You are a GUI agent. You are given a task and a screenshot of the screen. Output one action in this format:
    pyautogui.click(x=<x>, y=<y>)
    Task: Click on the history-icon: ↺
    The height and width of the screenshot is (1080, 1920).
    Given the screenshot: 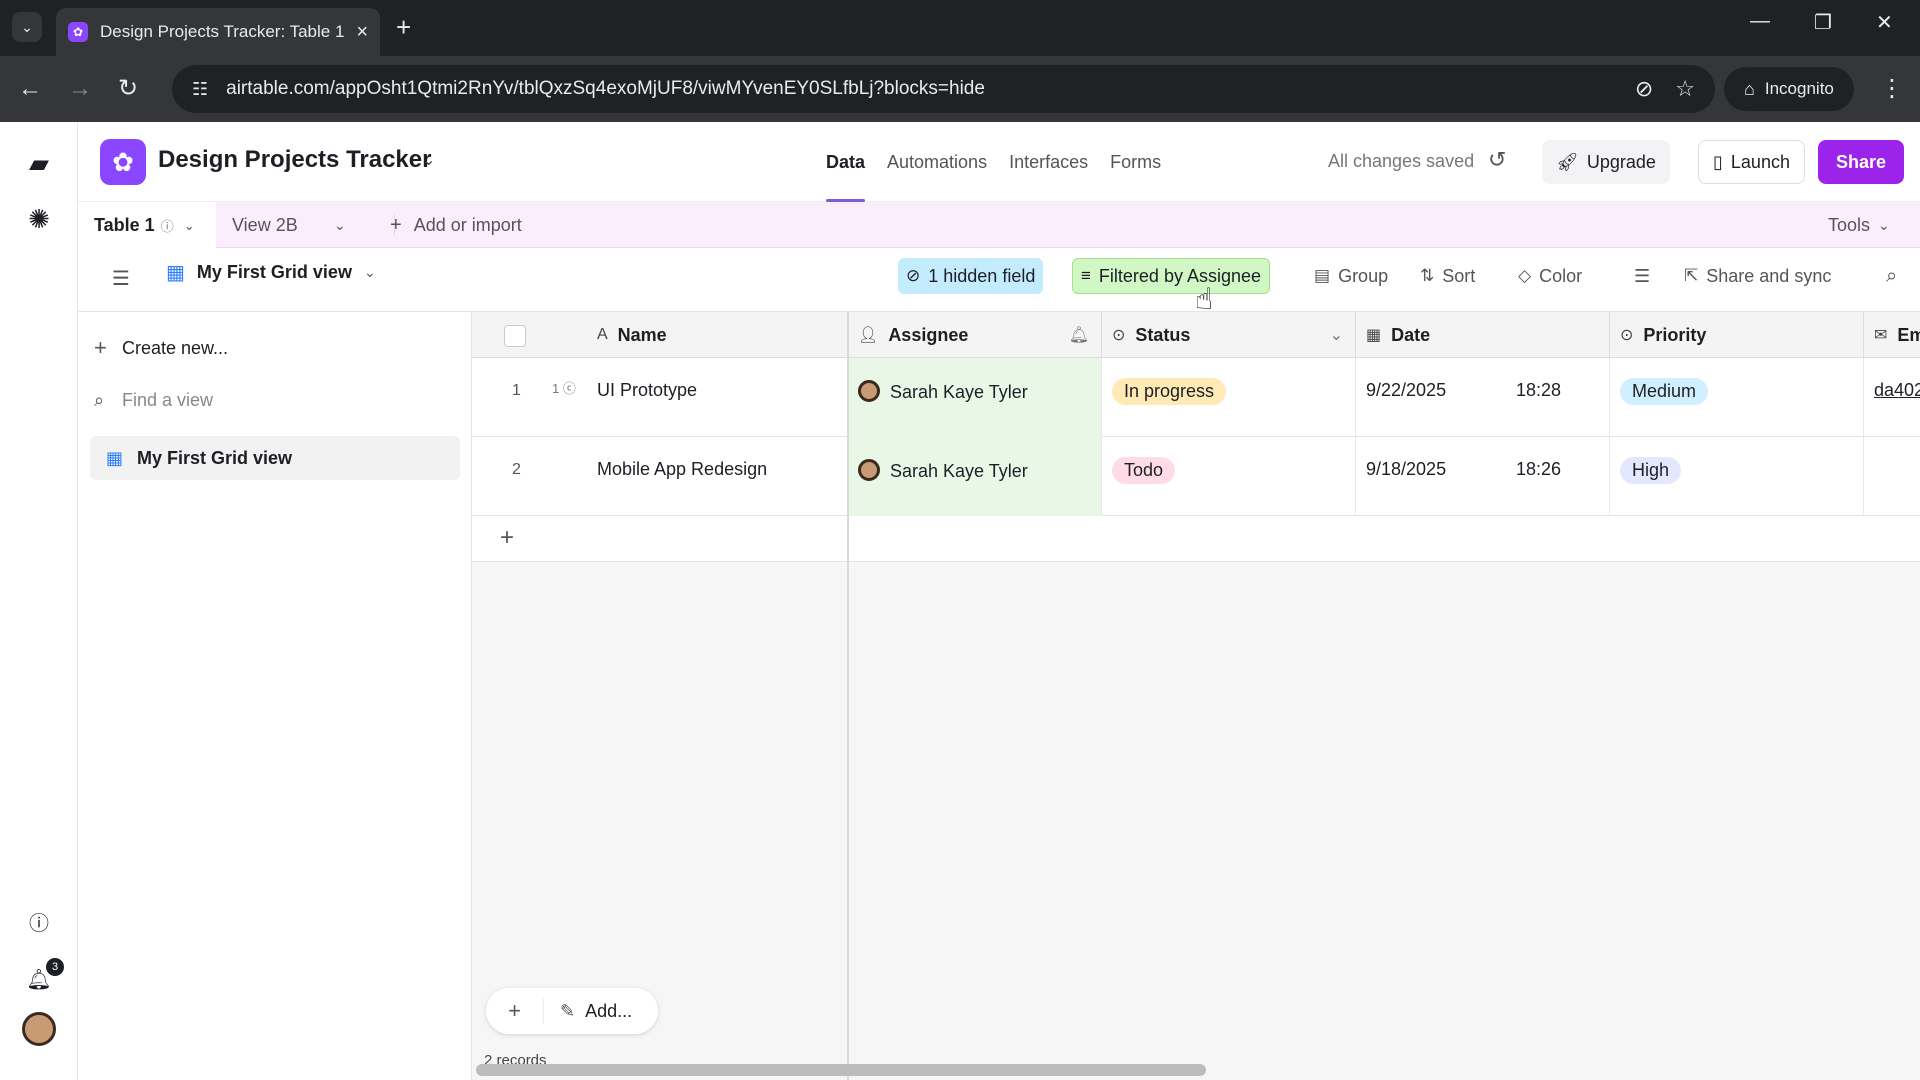 What is the action you would take?
    pyautogui.click(x=1497, y=160)
    